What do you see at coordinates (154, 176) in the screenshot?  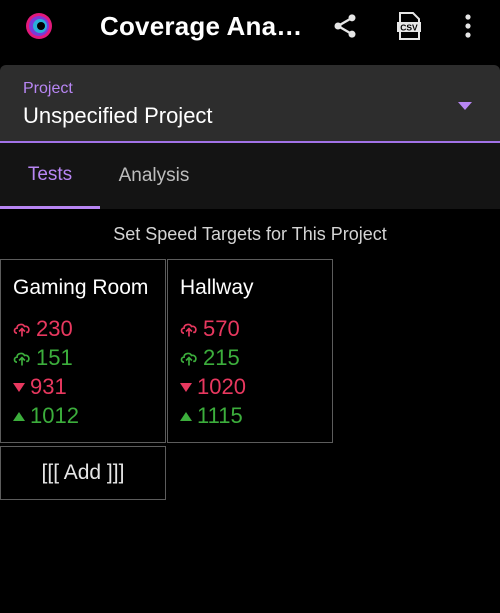 I see `tab-analysis: Analysis` at bounding box center [154, 176].